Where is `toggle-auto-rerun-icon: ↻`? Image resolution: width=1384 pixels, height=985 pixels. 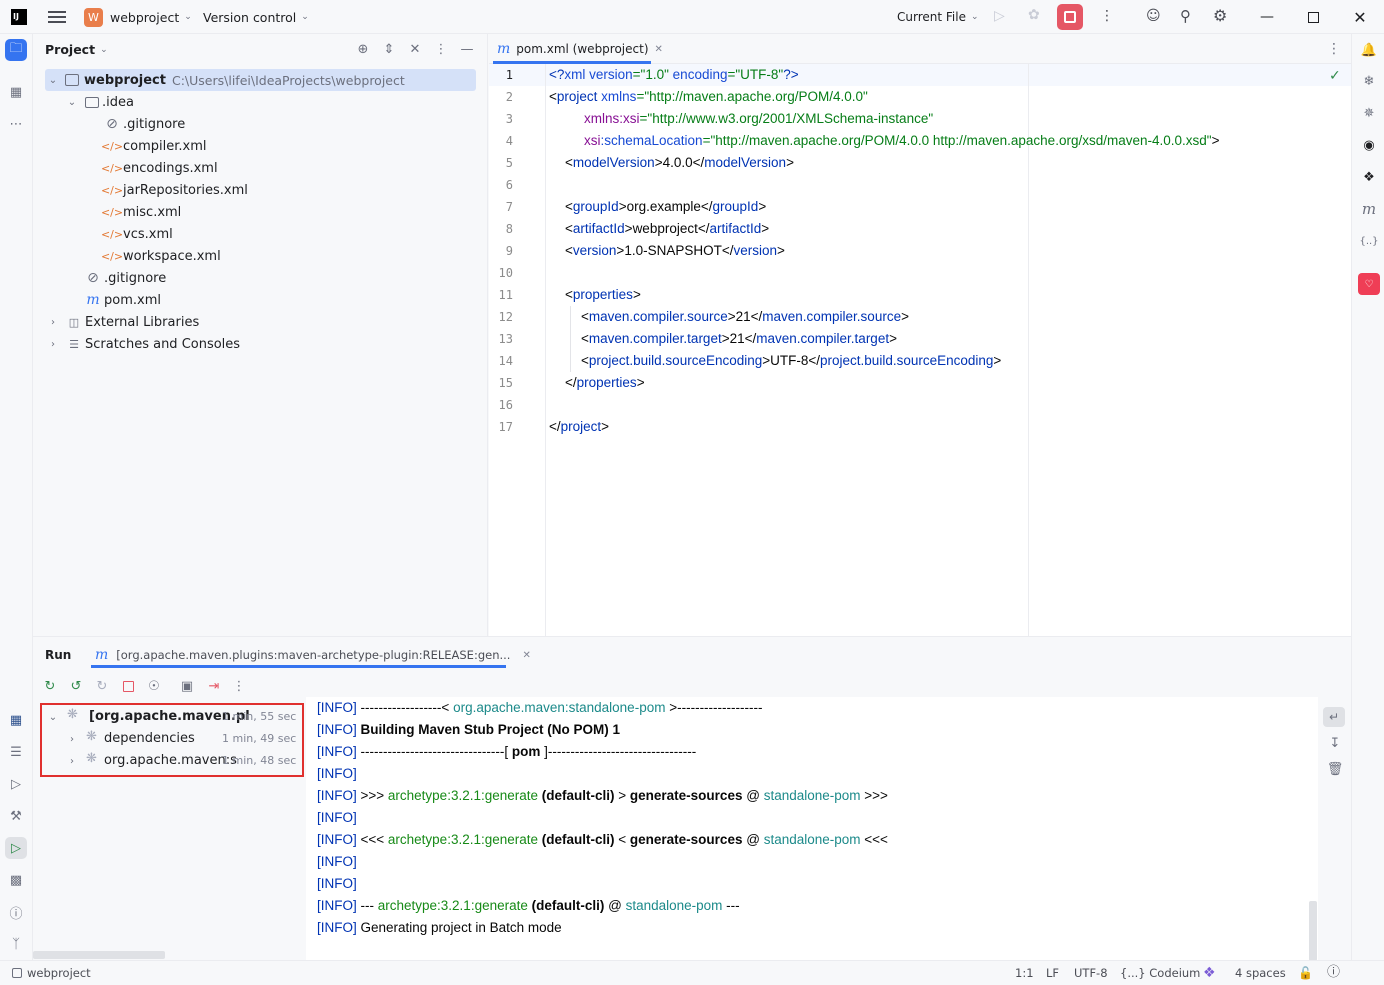
toggle-auto-rerun-icon: ↻ is located at coordinates (102, 686).